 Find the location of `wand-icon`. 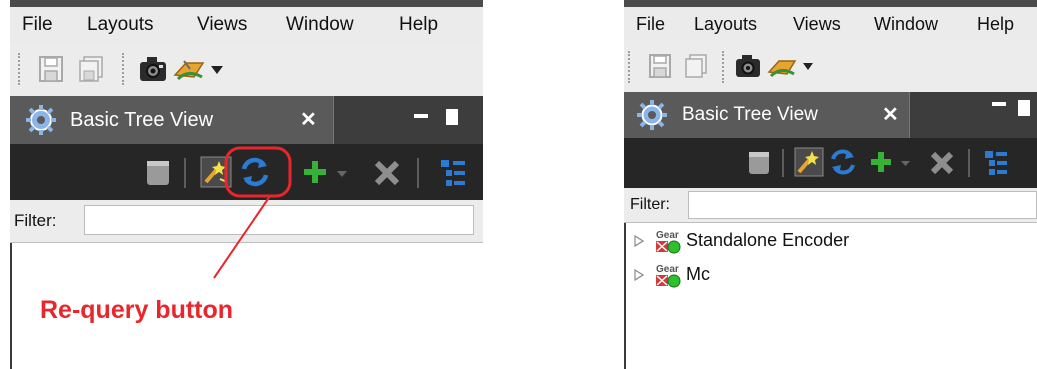

wand-icon is located at coordinates (809, 162).